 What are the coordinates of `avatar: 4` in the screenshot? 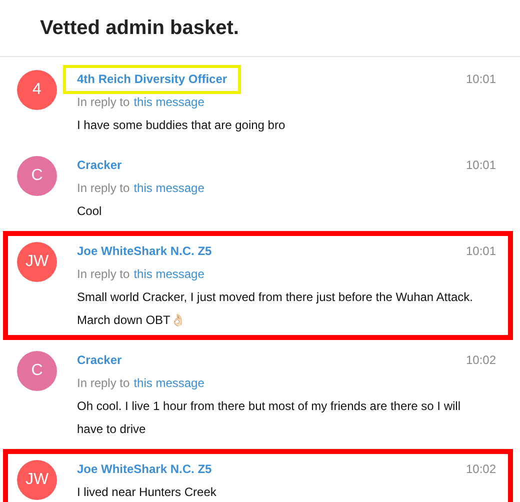 It's located at (37, 90).